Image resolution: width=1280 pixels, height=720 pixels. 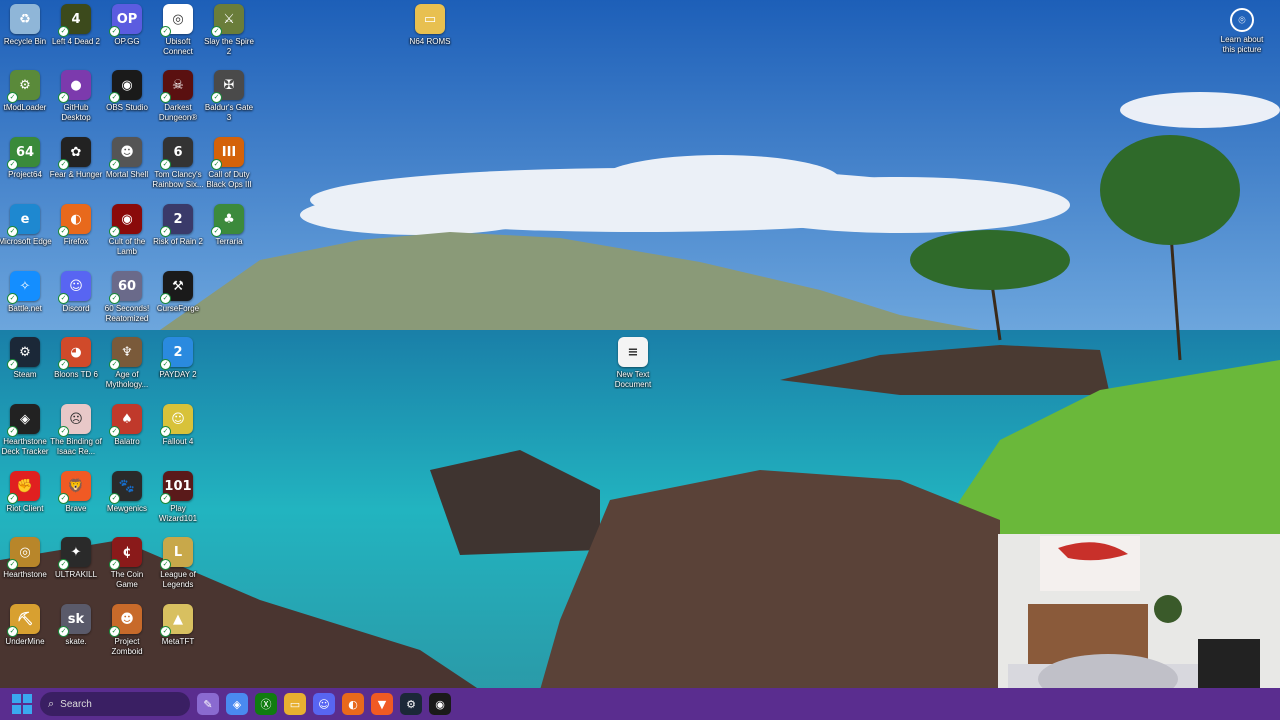 I want to click on desktop-icon-label: Steam, so click(x=25, y=374).